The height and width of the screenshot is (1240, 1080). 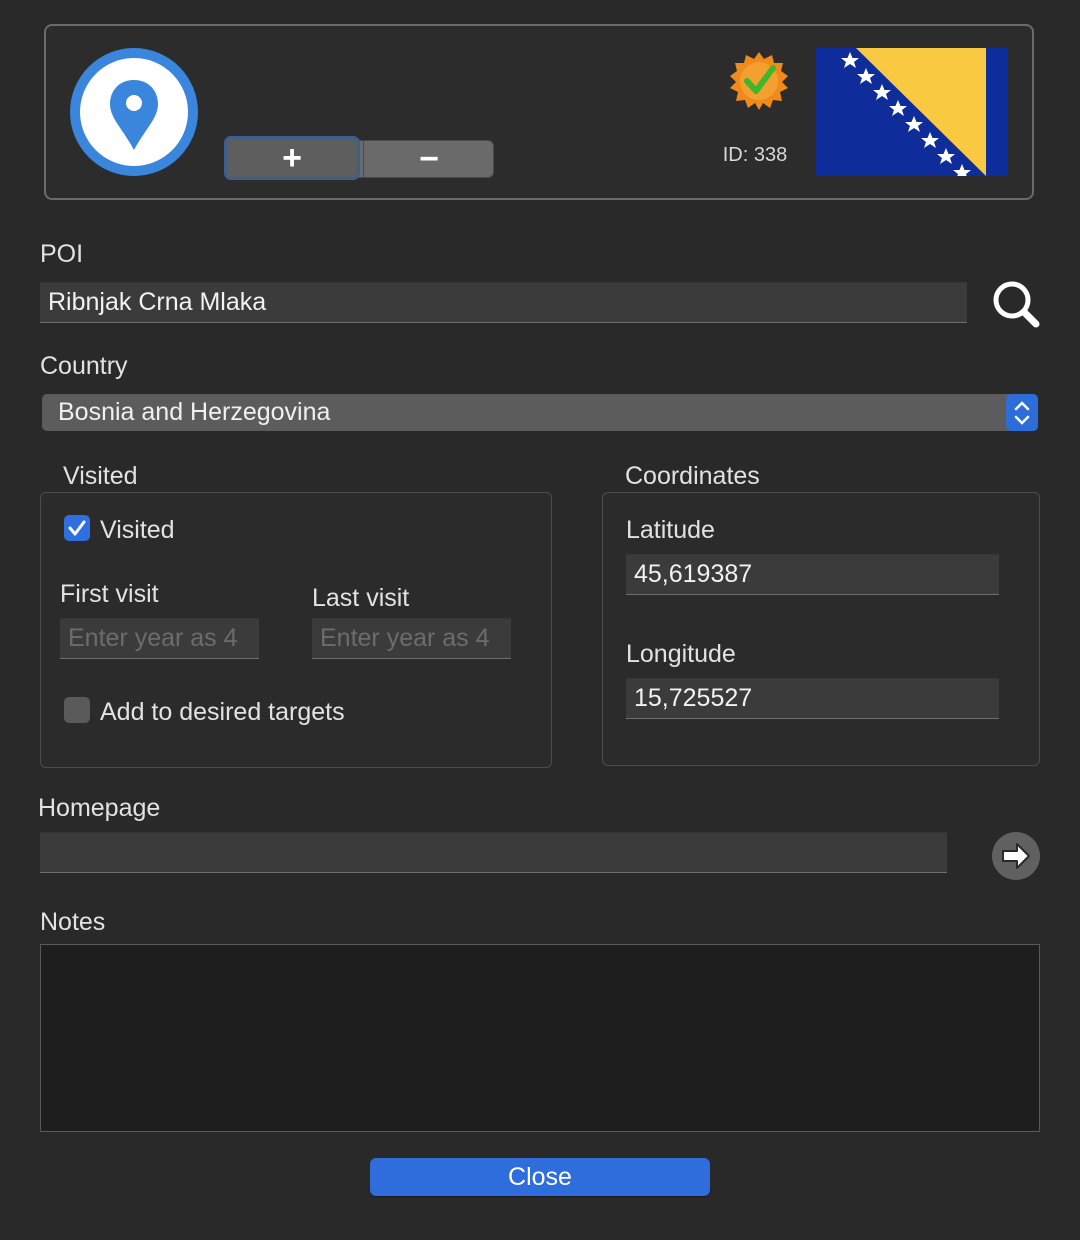 I want to click on visited-checkbox, so click(x=77, y=528).